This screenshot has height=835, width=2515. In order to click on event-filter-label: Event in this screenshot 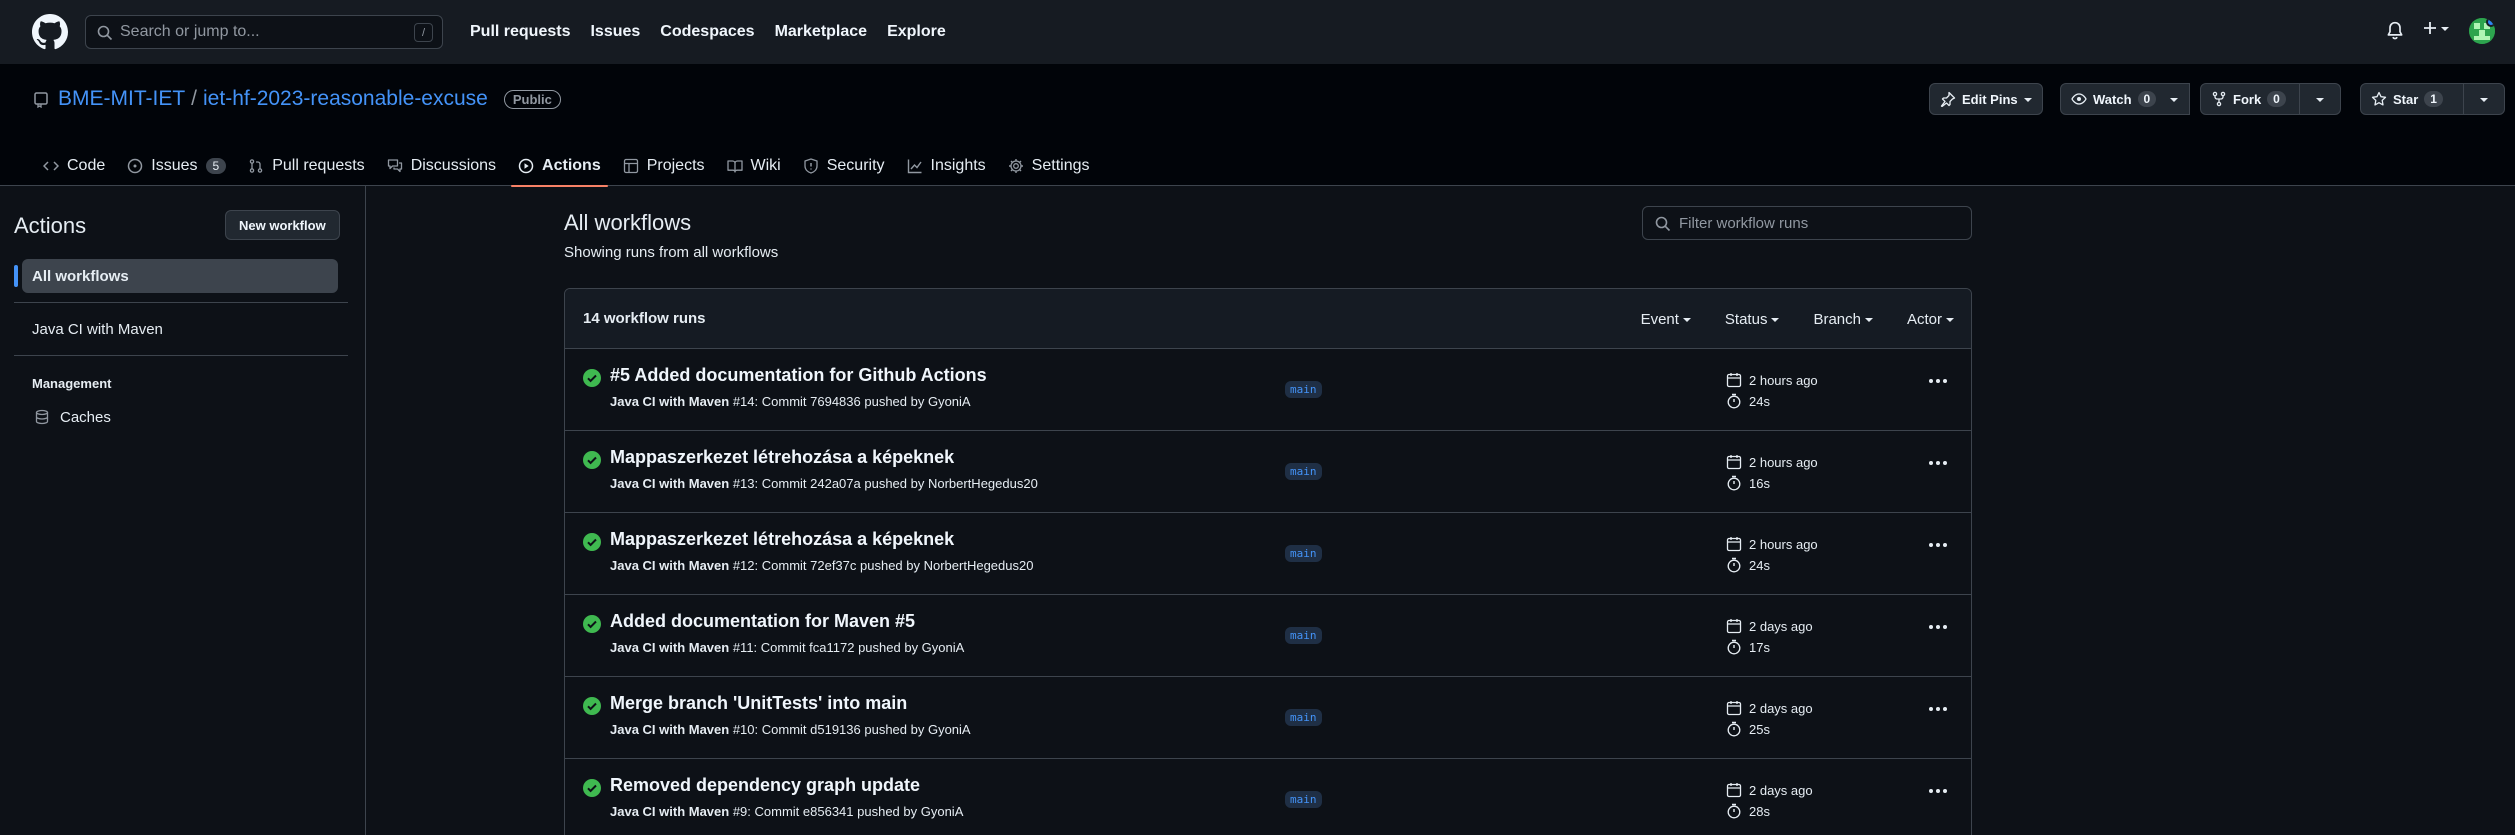, I will do `click(1659, 319)`.